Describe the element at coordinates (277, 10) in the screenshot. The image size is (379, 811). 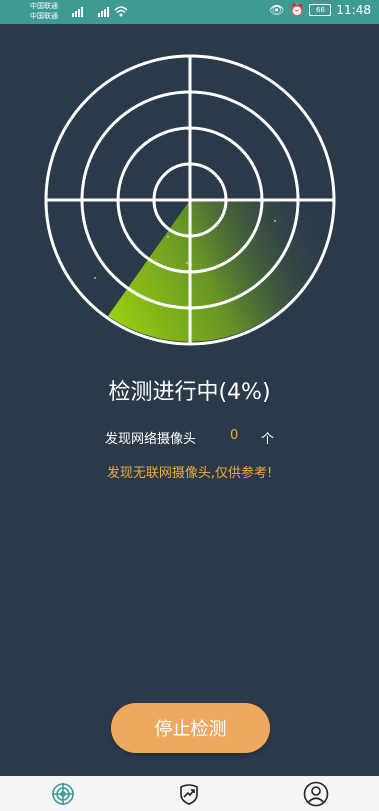
I see `eye-icon: 👁` at that location.